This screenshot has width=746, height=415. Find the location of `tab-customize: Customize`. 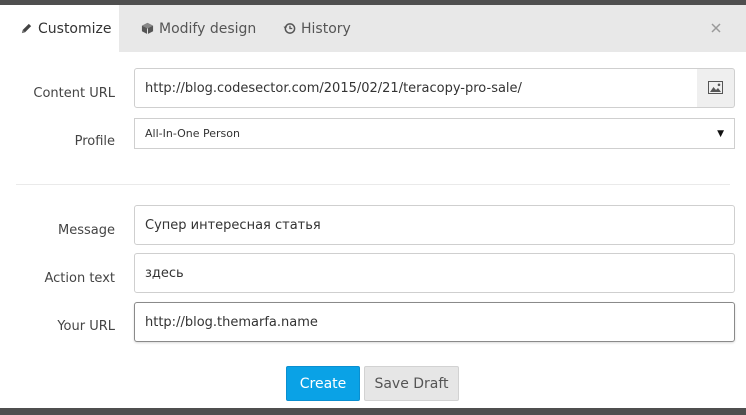

tab-customize: Customize is located at coordinates (59, 28).